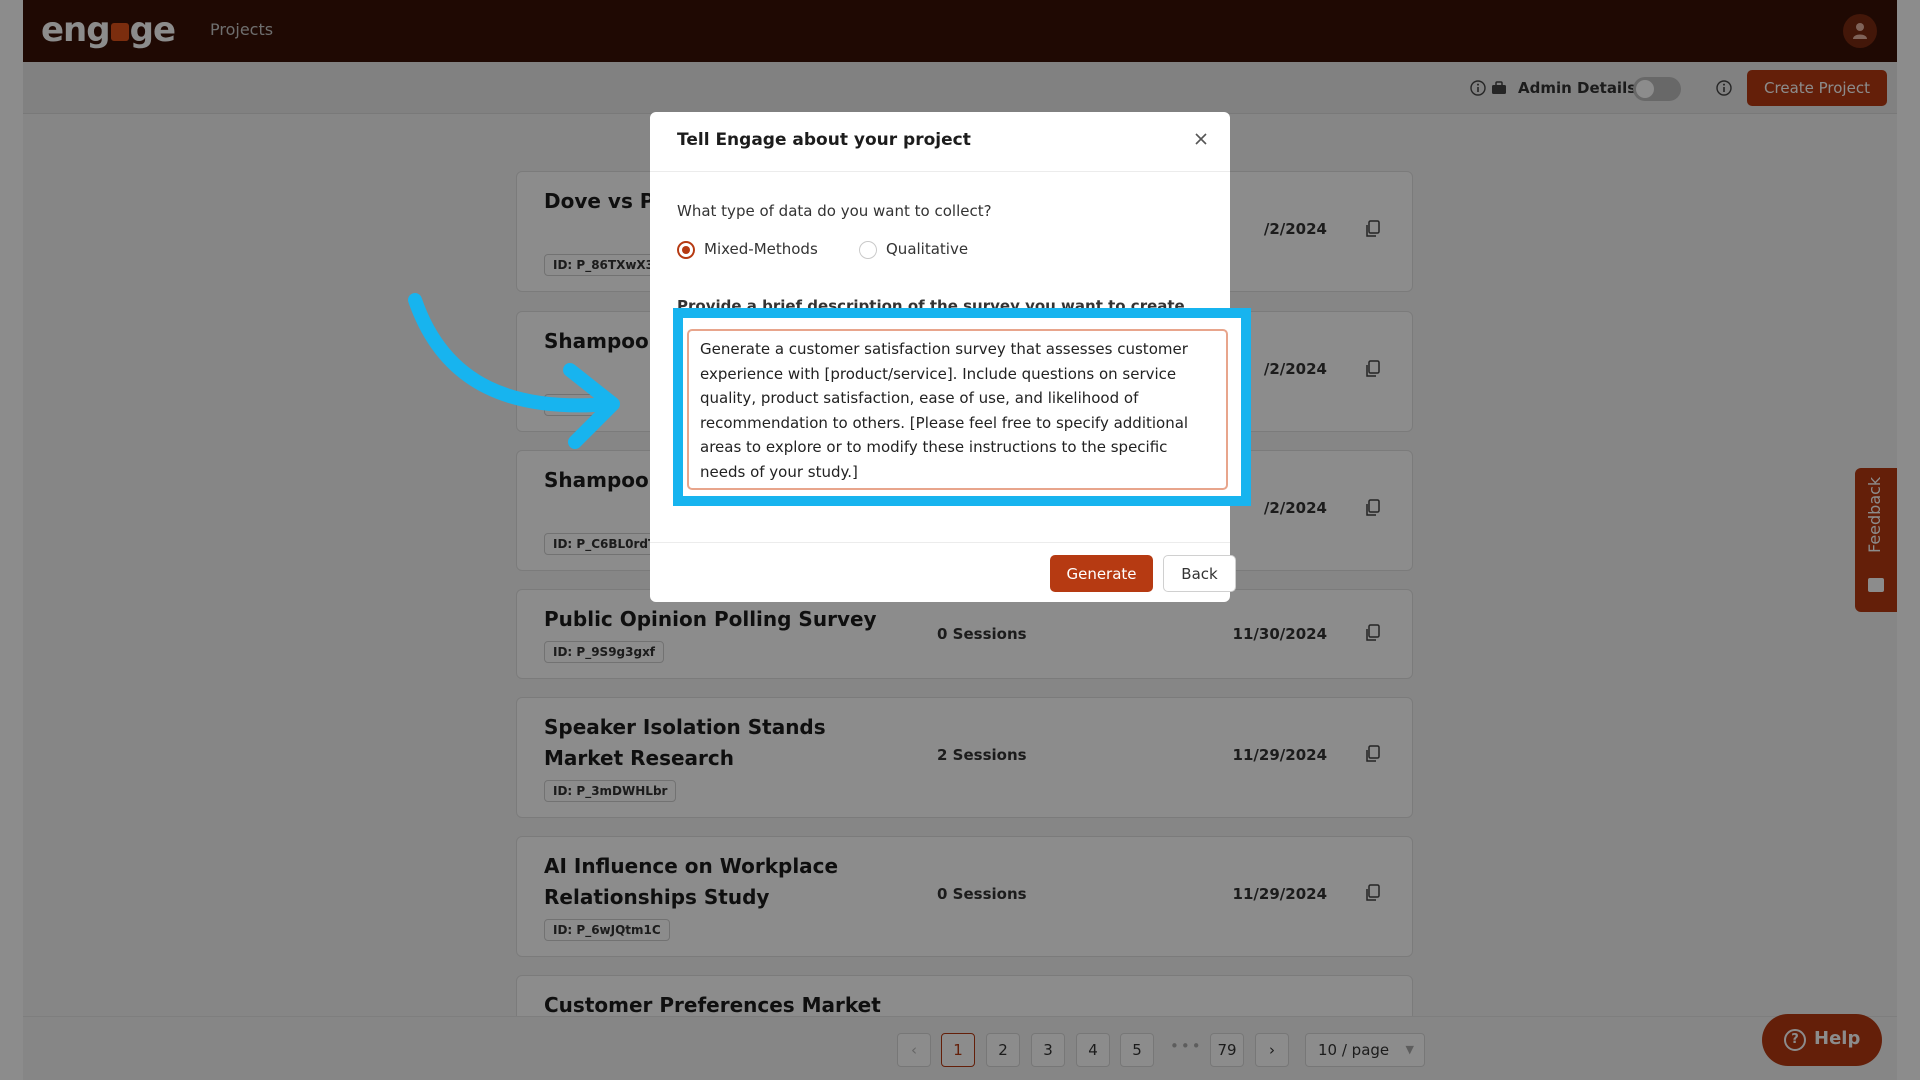  I want to click on radio-label-mixed-methods: Mixed-Methods, so click(761, 249).